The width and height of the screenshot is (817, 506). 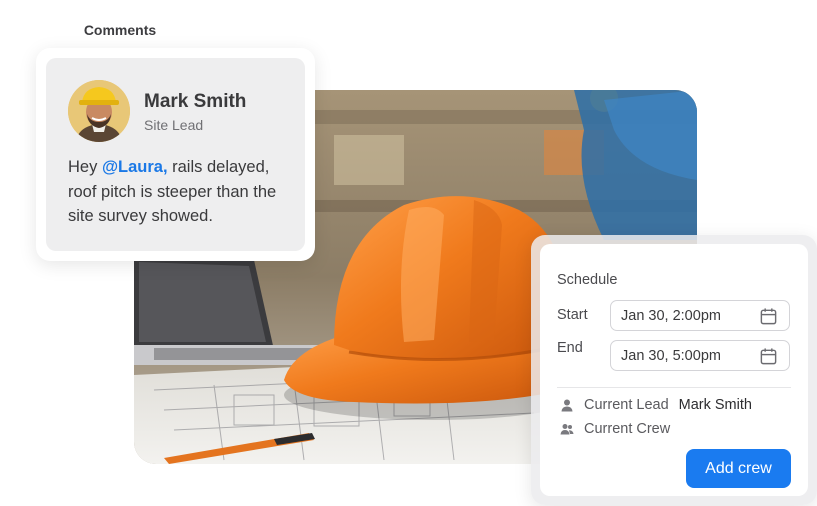 What do you see at coordinates (715, 405) in the screenshot?
I see `current-lead-value: Mark Smith` at bounding box center [715, 405].